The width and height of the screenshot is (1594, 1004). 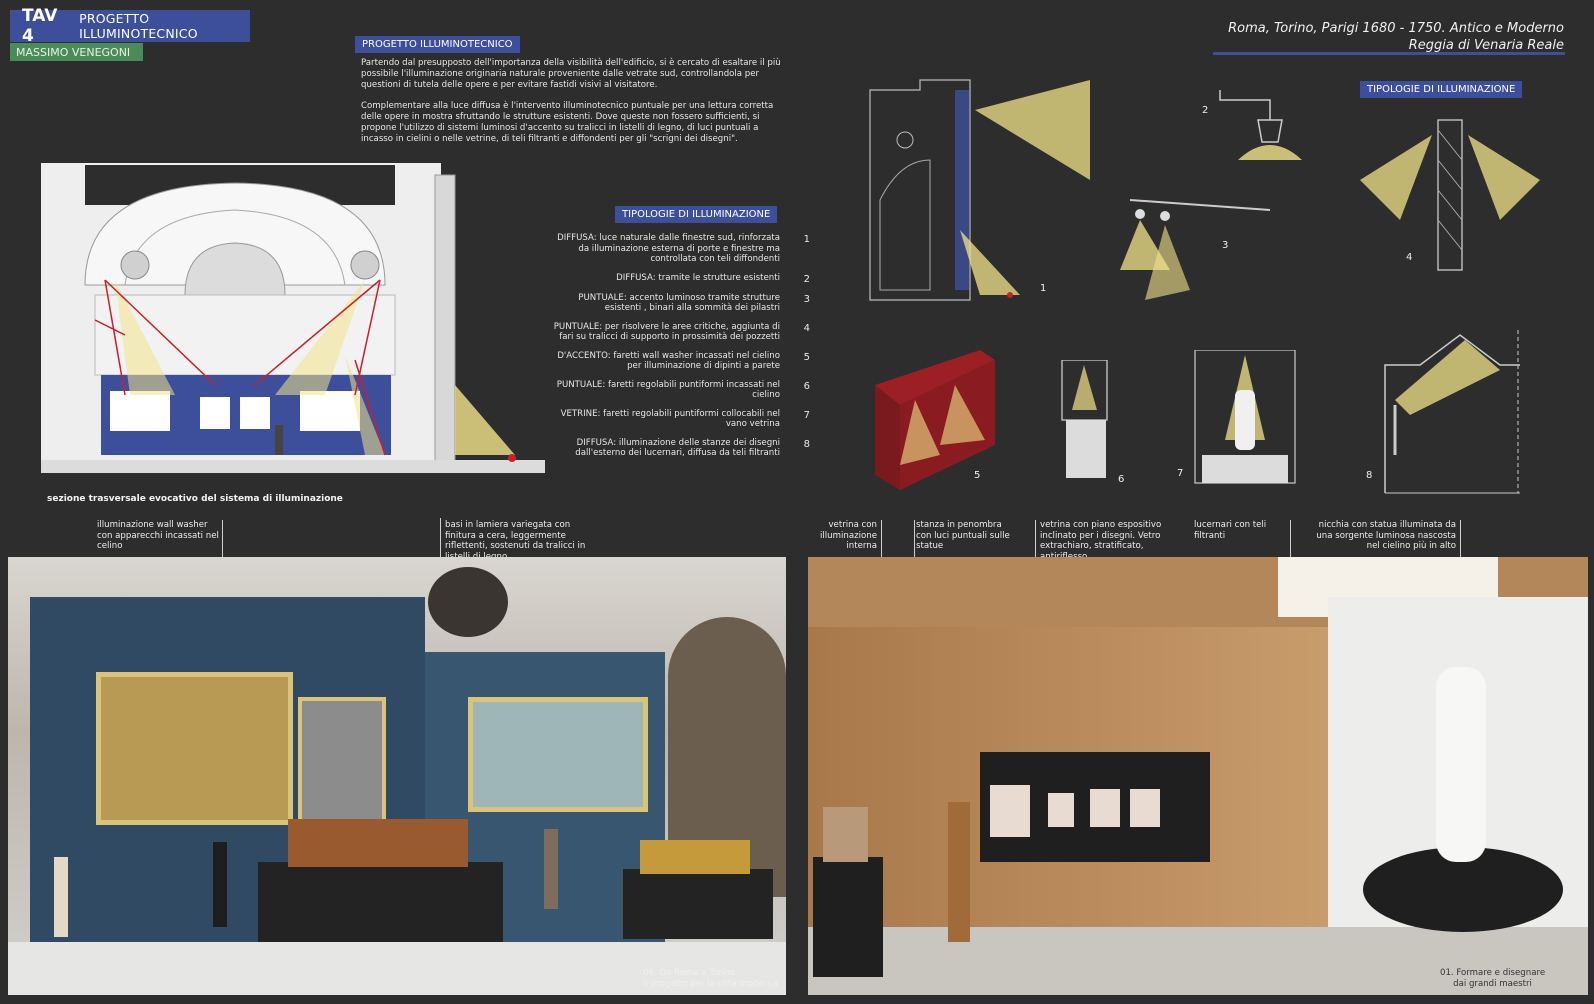 I want to click on shell-ornament-right, so click(x=365, y=265).